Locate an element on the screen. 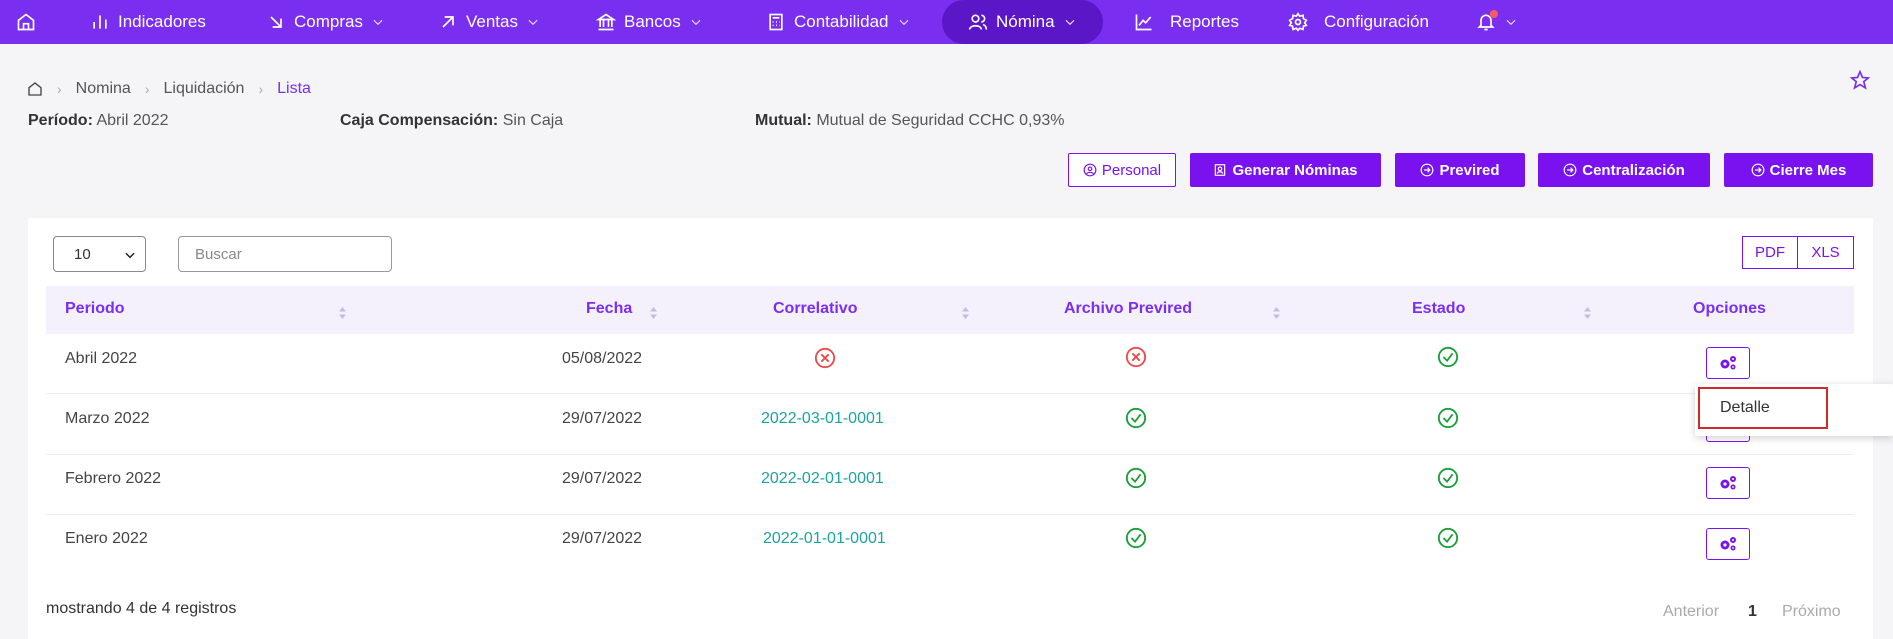 The image size is (1893, 639). nav-indicadores: Indicadores is located at coordinates (148, 22).